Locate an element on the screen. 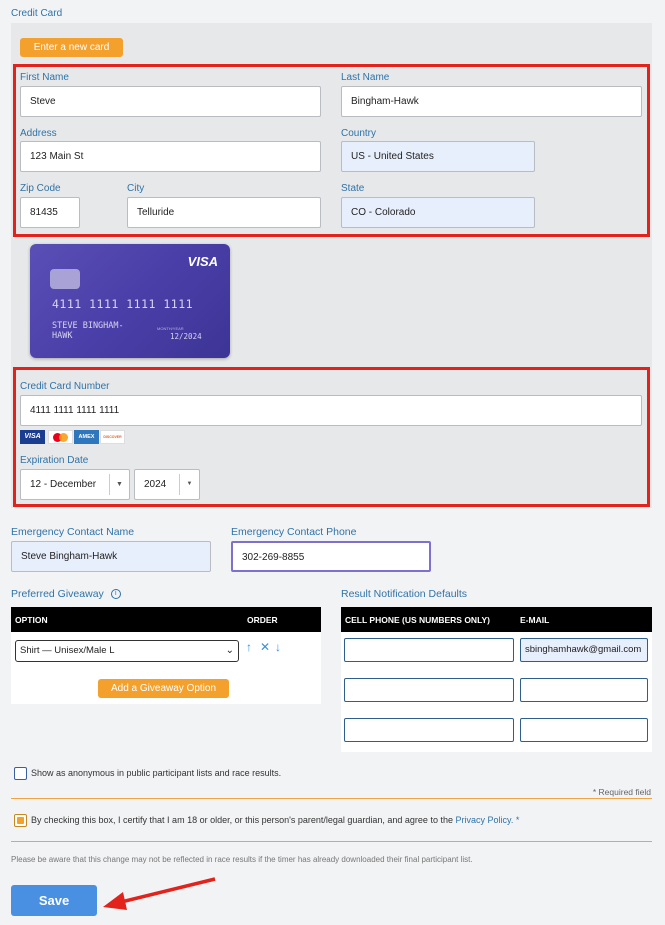  privacy-policy-link: Privacy Policy. is located at coordinates (484, 820).